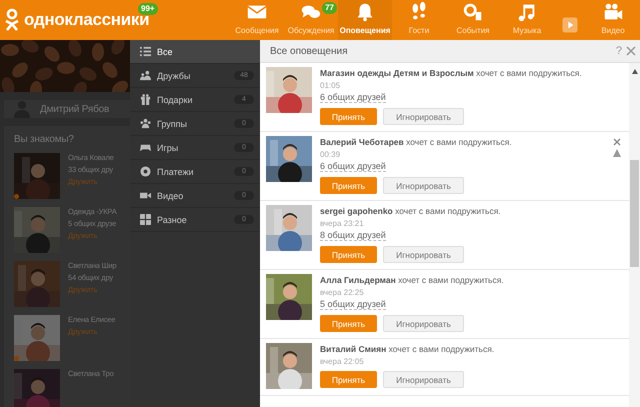 The image size is (640, 407). I want to click on group-icon, so click(145, 123).